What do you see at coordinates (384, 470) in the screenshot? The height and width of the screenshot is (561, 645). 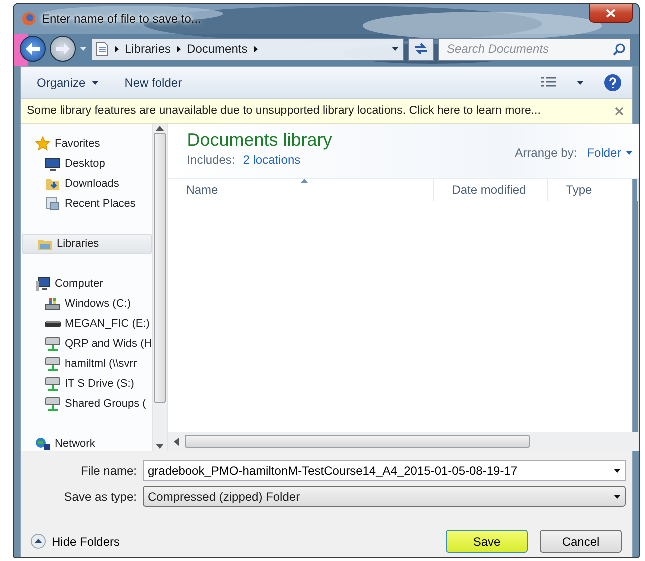 I see `file-name-field: gradebook_PMO-hamiltonM-TestCourse14_A4_2015-01-05-08-19-17` at bounding box center [384, 470].